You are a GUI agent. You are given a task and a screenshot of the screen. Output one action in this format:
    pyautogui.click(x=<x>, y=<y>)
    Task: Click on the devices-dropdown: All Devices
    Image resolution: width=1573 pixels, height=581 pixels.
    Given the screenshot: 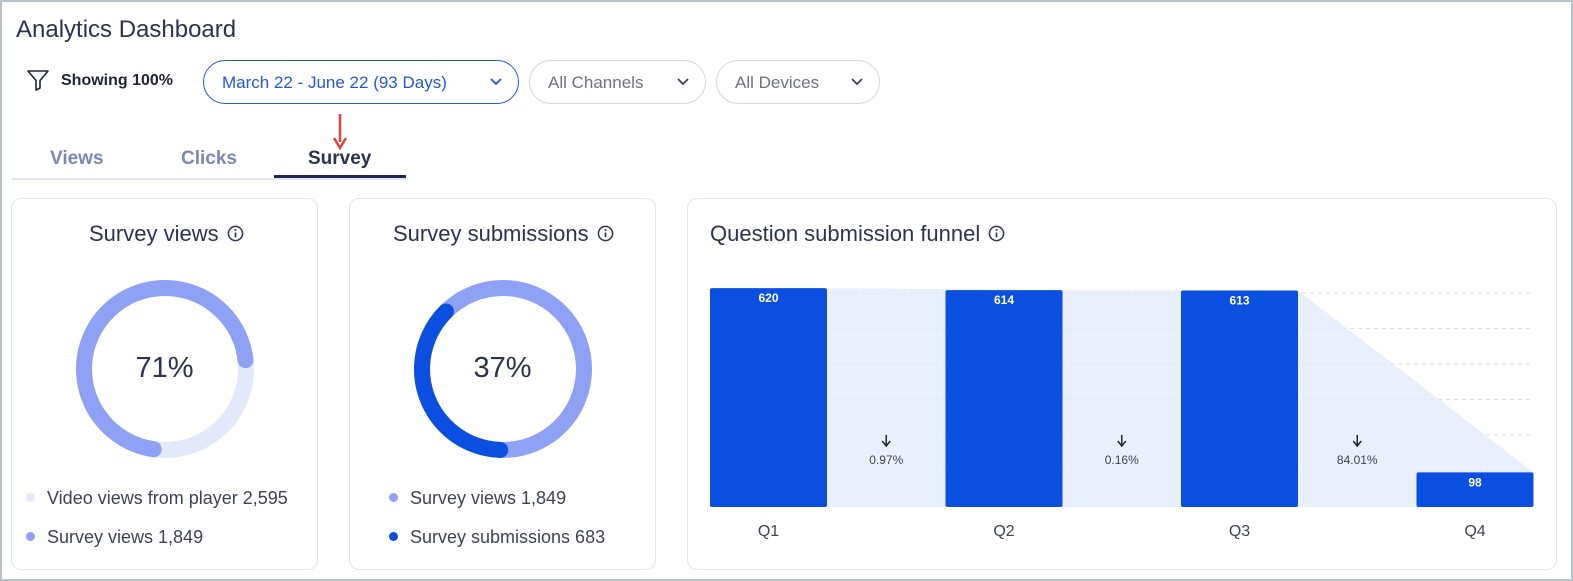 What is the action you would take?
    pyautogui.click(x=798, y=82)
    